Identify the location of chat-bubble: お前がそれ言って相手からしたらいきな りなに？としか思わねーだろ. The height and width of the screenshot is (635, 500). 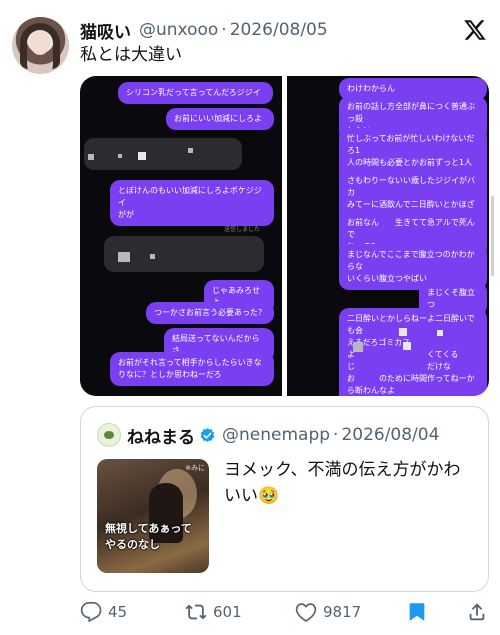
(192, 369).